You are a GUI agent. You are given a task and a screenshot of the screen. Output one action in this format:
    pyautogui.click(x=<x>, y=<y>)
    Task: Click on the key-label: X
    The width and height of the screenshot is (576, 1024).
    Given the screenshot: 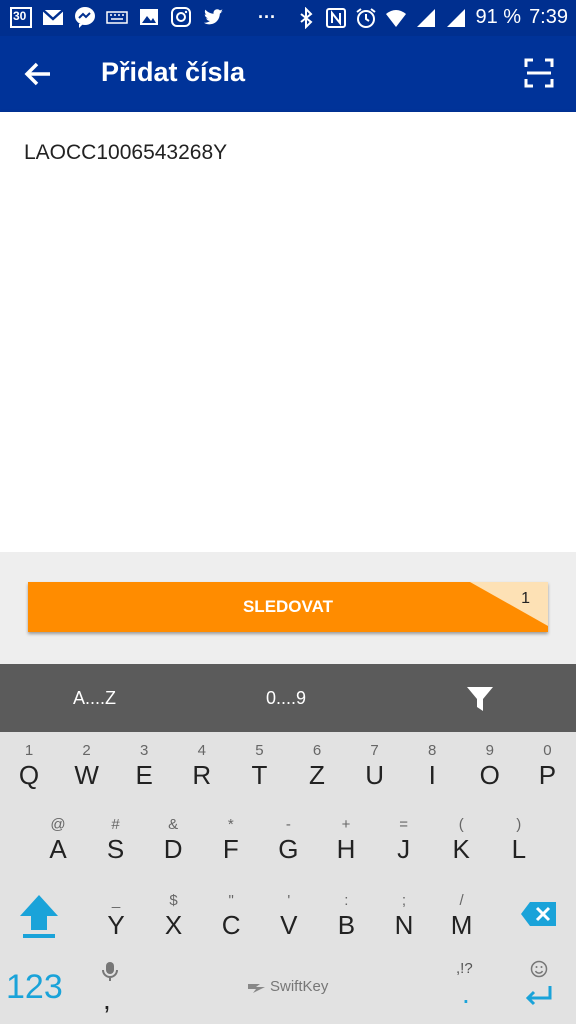 What is the action you would take?
    pyautogui.click(x=173, y=925)
    